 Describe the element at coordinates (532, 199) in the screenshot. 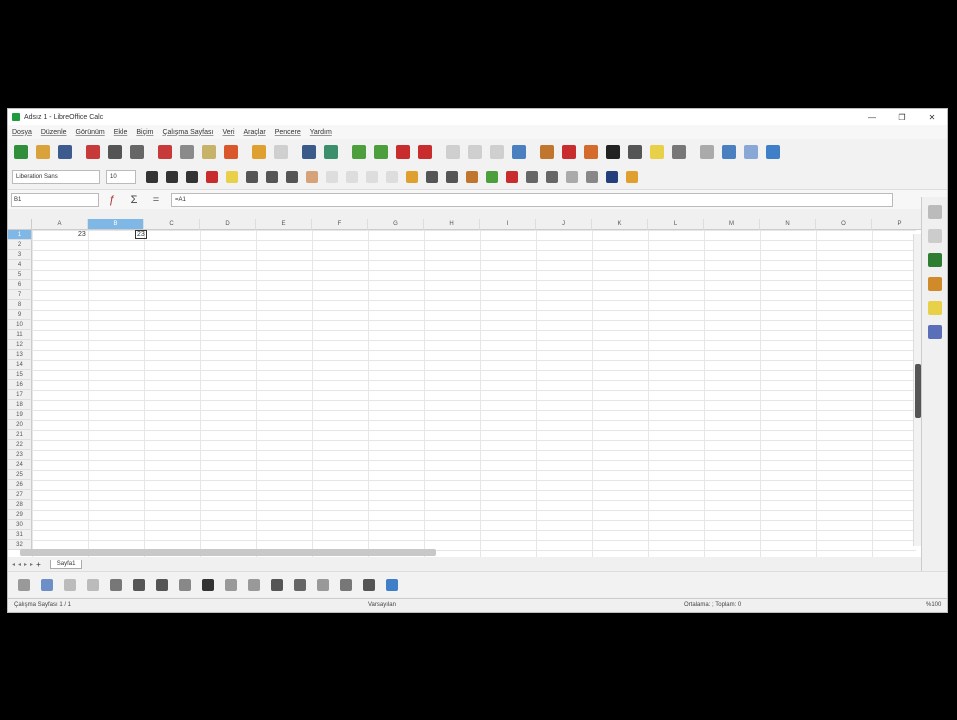

I see `formula-input: =A1` at that location.